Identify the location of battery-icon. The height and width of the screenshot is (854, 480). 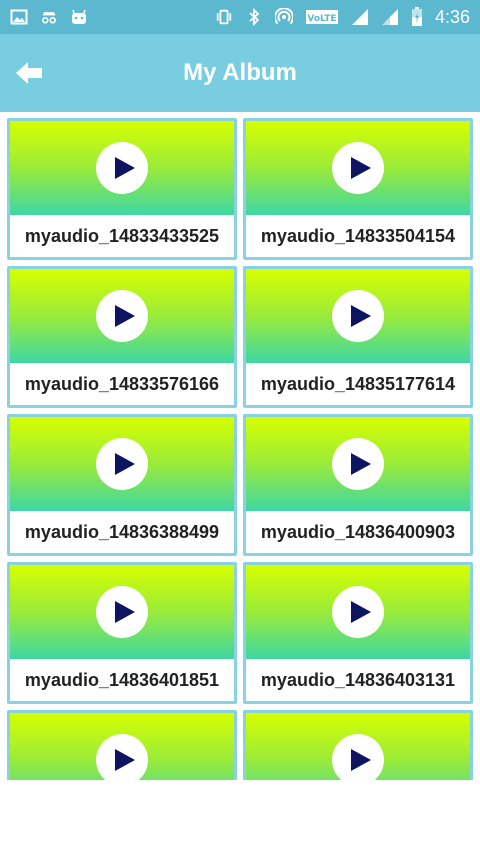
(417, 16).